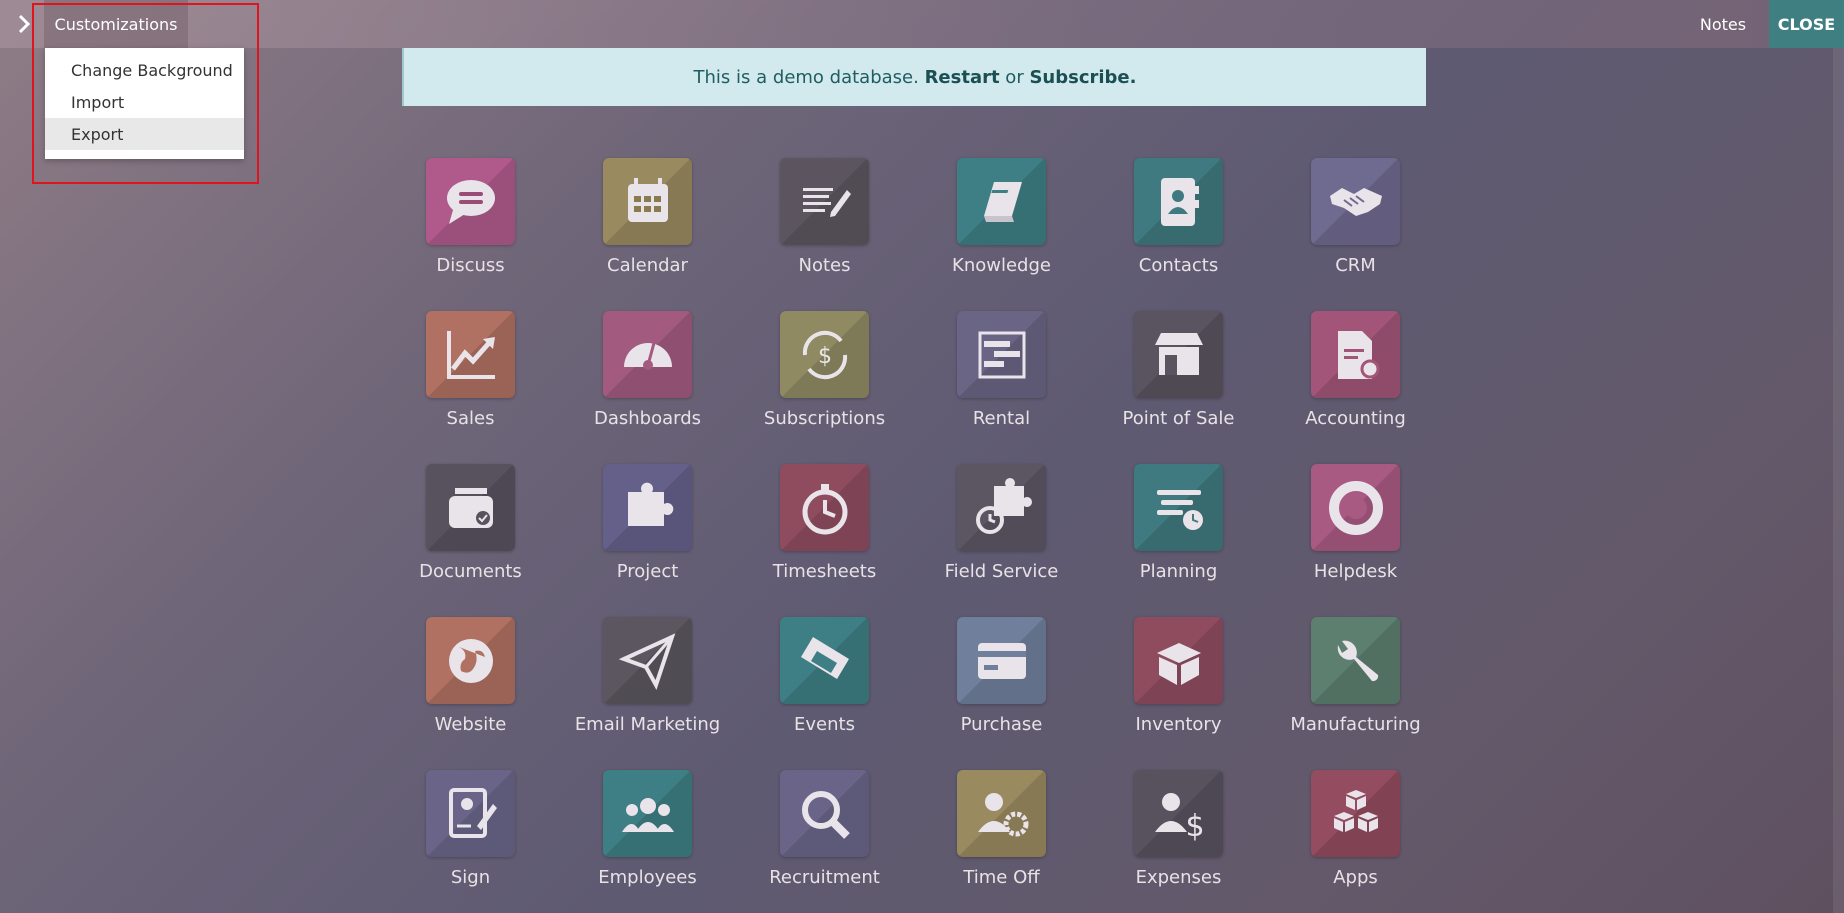 The image size is (1844, 913). I want to click on app-sign: Sign, so click(470, 840).